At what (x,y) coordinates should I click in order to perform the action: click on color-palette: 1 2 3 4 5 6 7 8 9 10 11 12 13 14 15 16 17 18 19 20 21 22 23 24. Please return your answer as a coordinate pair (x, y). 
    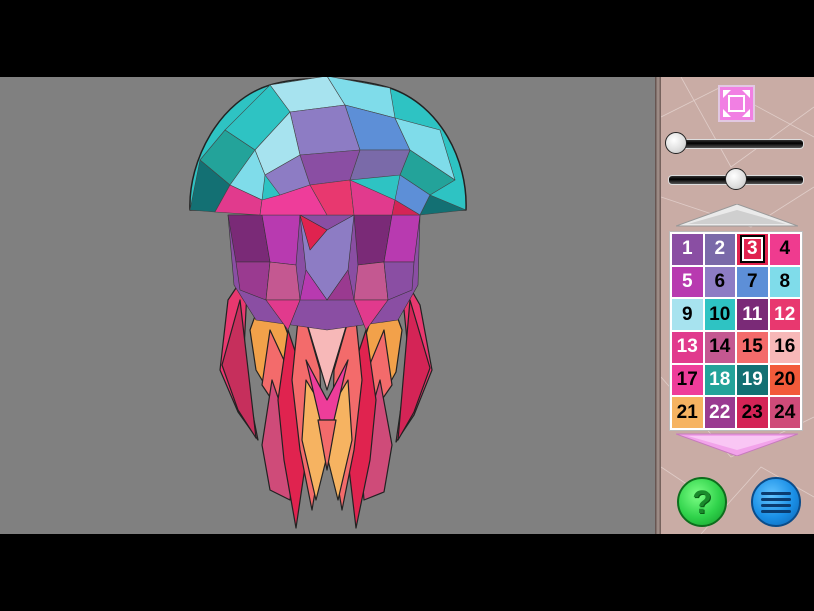
    Looking at the image, I should click on (736, 331).